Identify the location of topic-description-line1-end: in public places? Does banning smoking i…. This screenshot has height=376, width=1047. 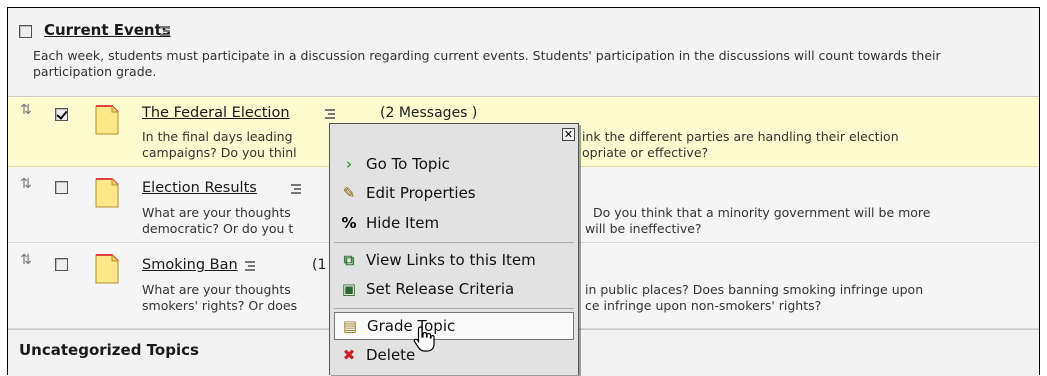
(754, 289).